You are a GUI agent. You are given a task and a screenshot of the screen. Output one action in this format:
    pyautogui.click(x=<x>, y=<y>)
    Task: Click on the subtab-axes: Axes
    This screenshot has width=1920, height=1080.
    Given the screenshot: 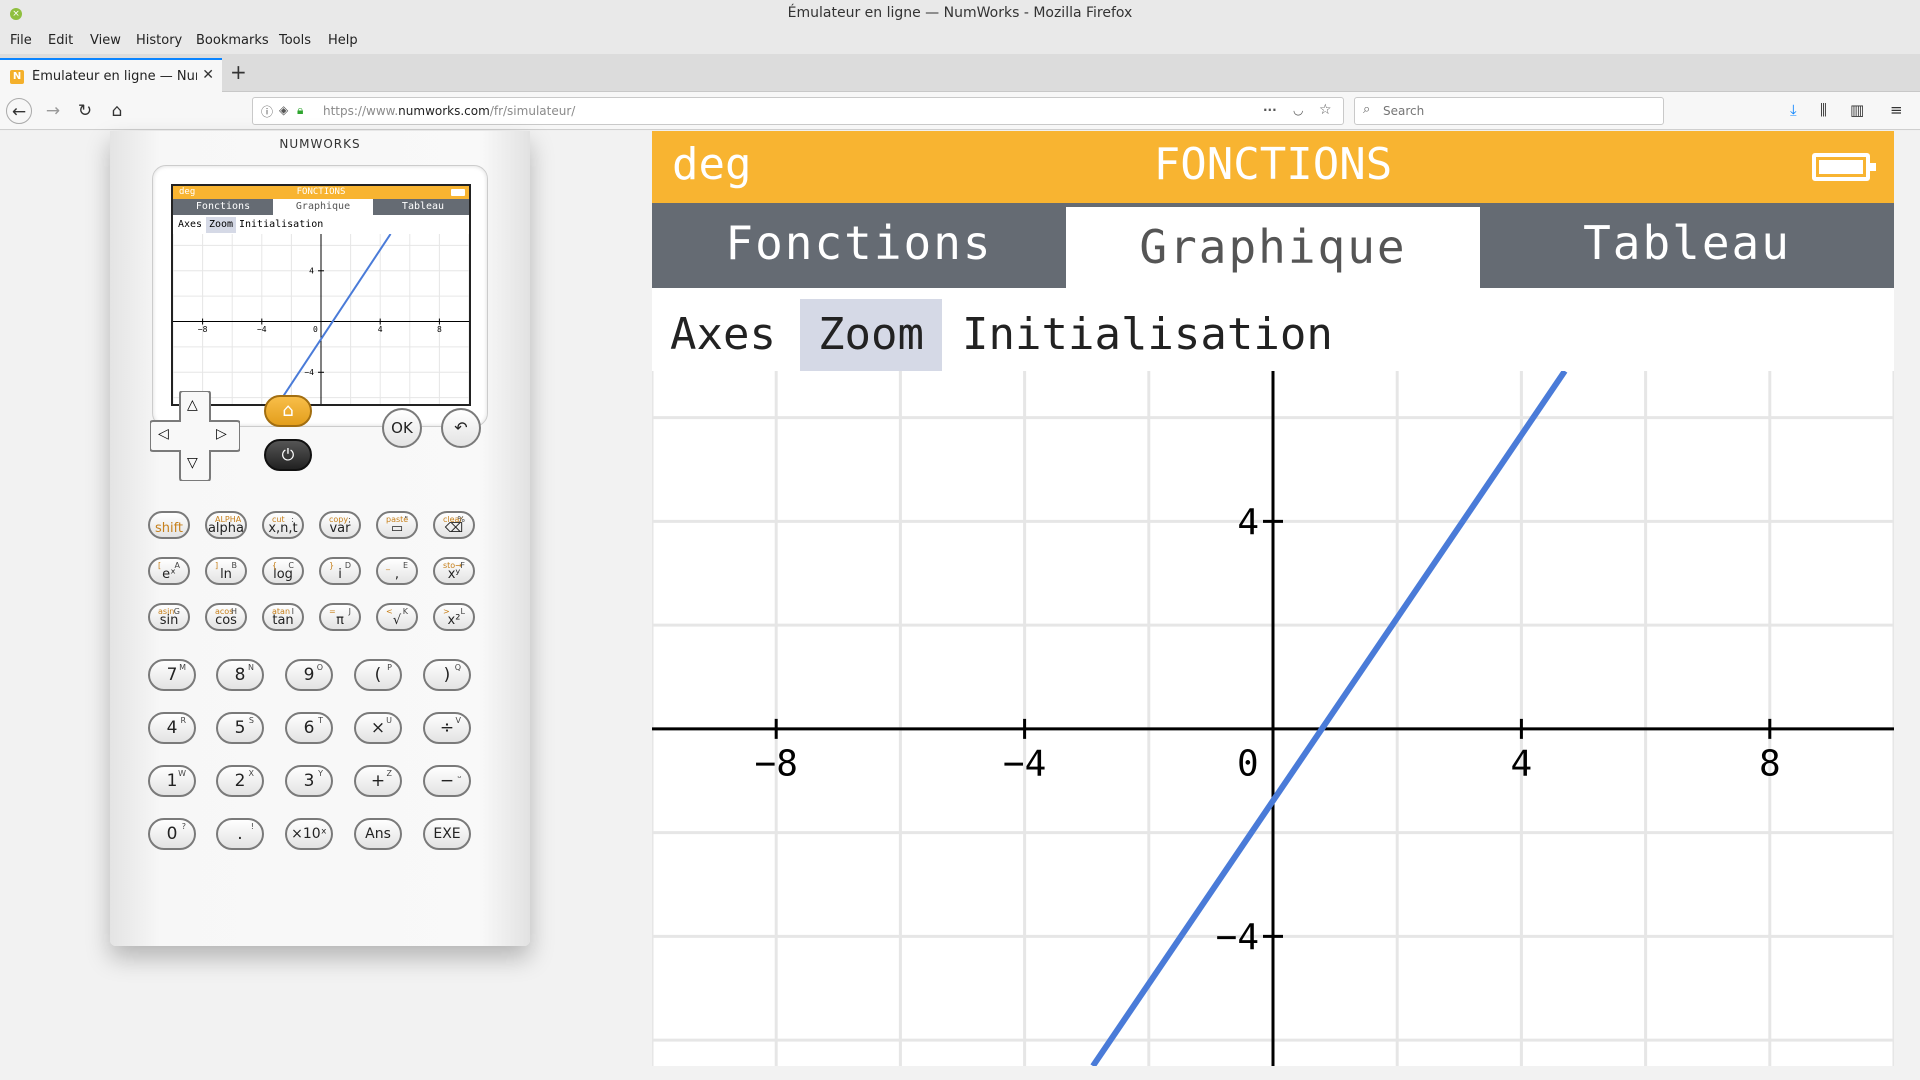 What is the action you would take?
    pyautogui.click(x=723, y=335)
    